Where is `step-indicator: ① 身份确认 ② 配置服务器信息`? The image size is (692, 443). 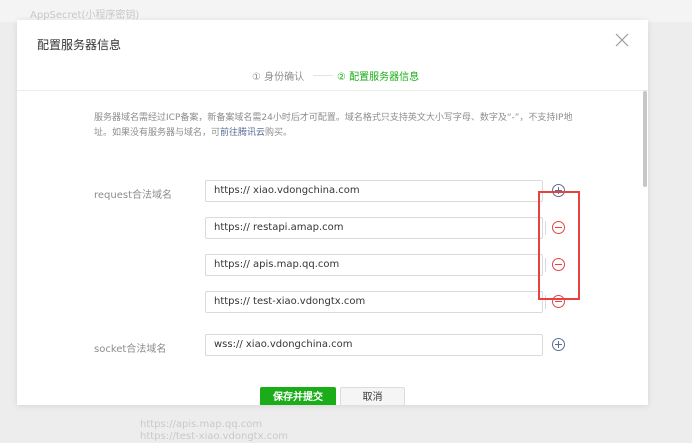
step-indicator: ① 身份确认 ② 配置服务器信息 is located at coordinates (332, 76).